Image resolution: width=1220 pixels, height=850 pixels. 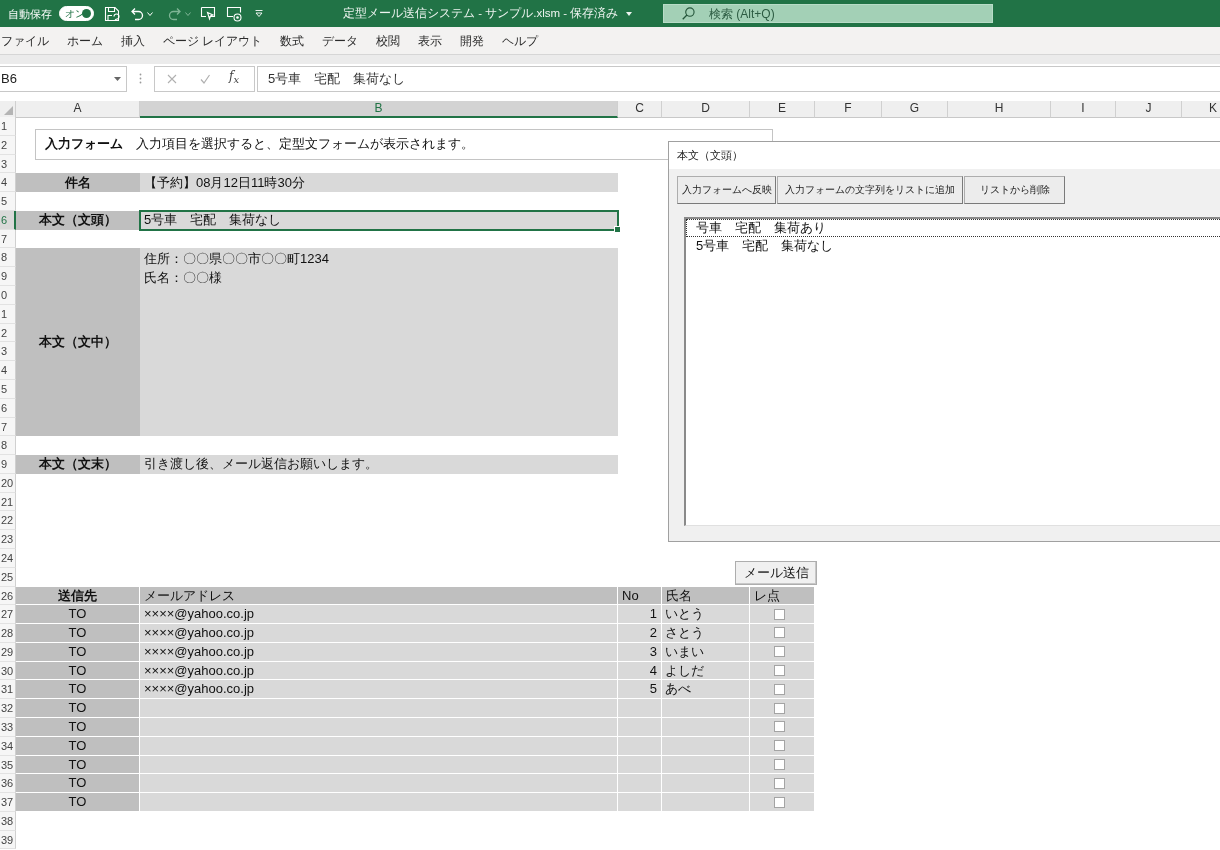 I want to click on ribbon-tab: 開発, so click(x=472, y=41).